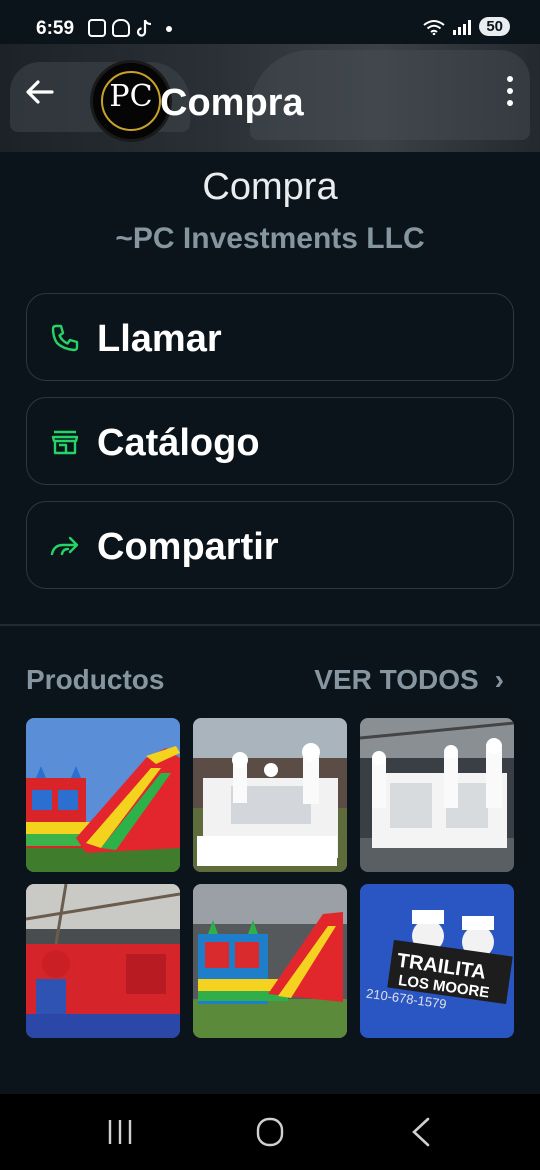 Image resolution: width=540 pixels, height=1170 pixels. Describe the element at coordinates (494, 26) in the screenshot. I see `battery-indicator: 50` at that location.